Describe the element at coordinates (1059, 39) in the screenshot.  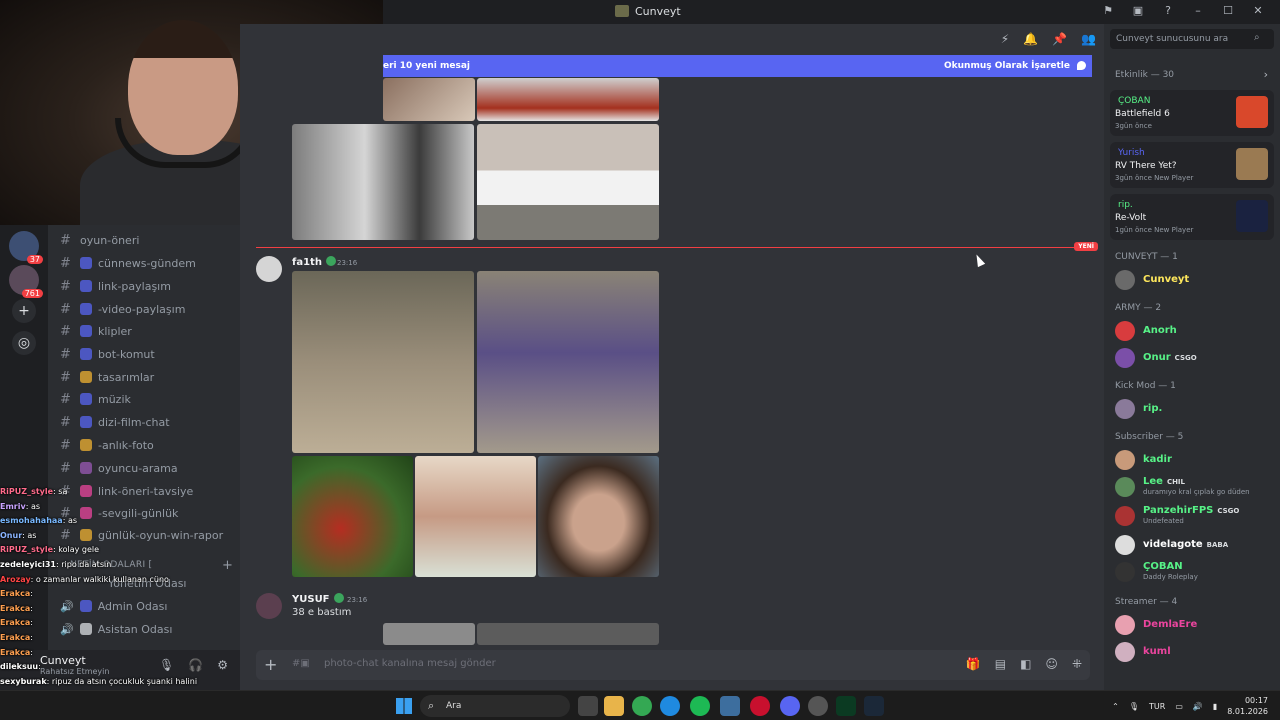
I see `pin-icon: 📌` at that location.